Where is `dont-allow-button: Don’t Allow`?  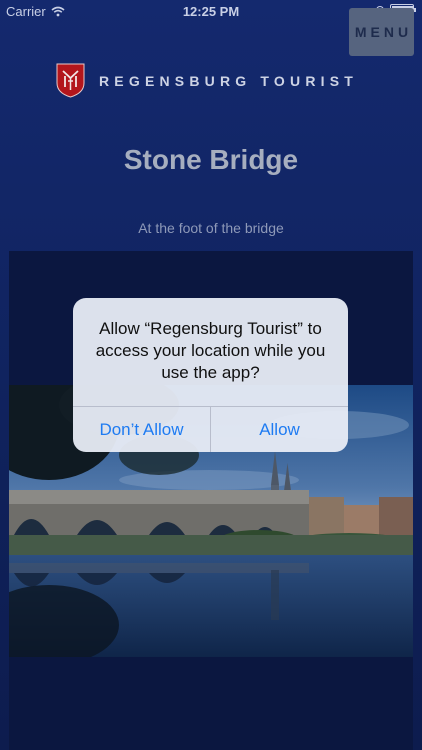 dont-allow-button: Don’t Allow is located at coordinates (141, 429).